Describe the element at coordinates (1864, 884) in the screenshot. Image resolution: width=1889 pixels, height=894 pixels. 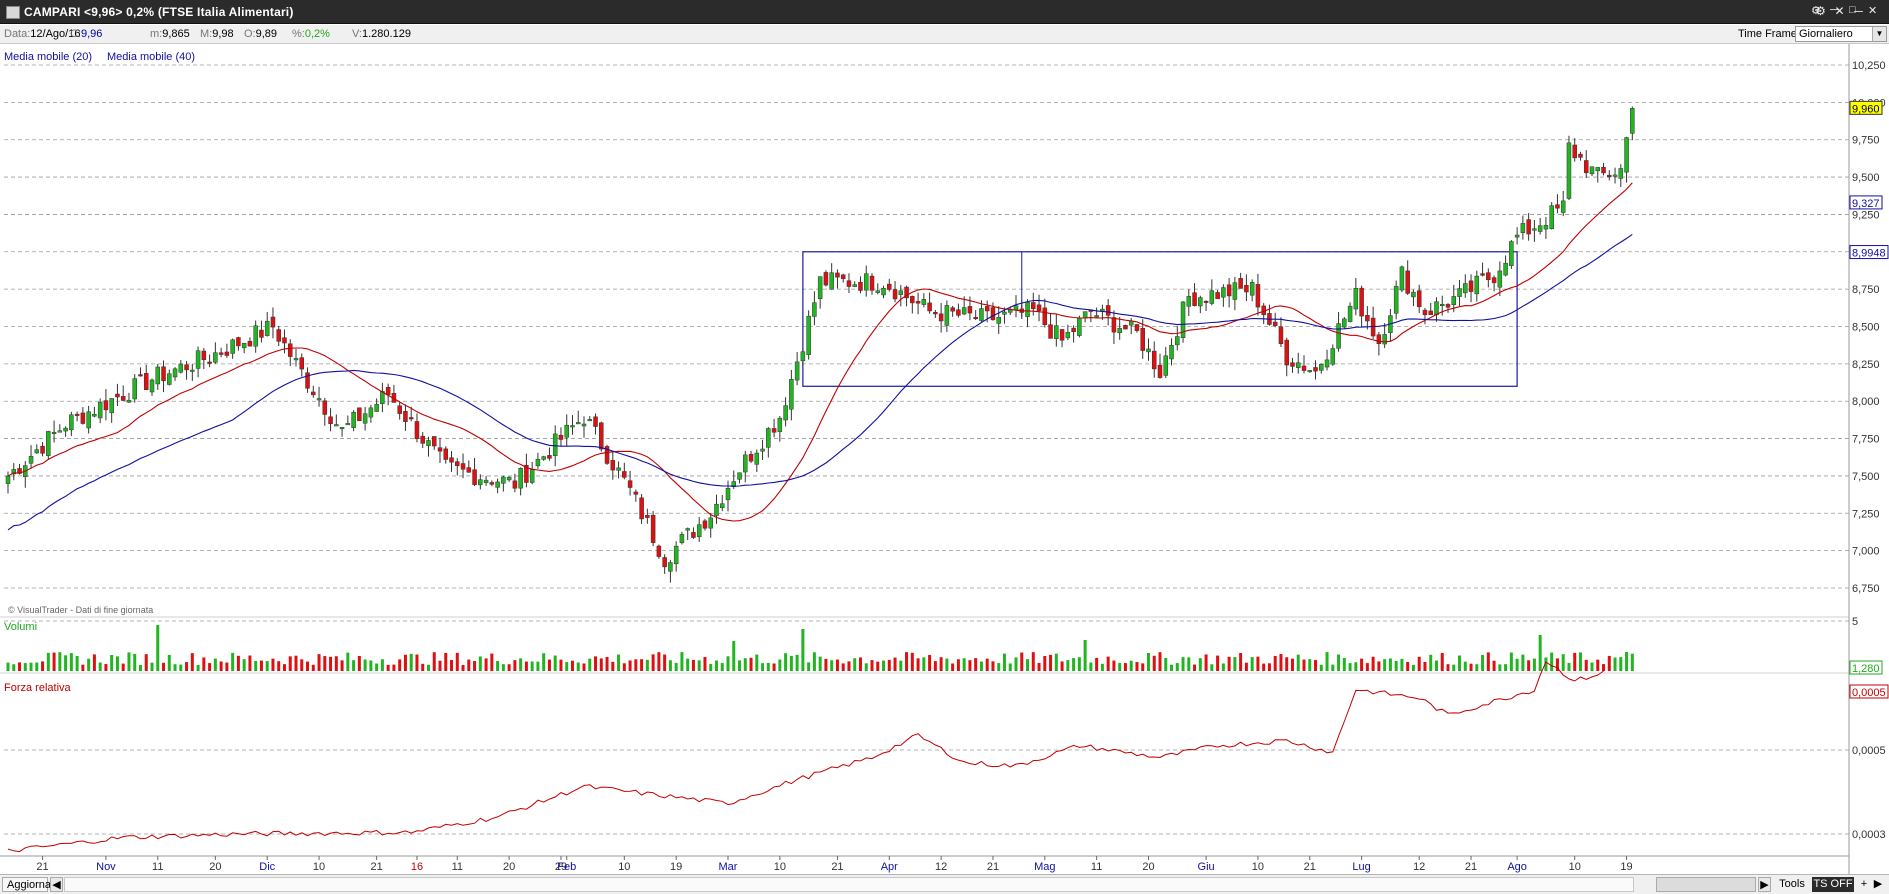
I see `add-button: +` at that location.